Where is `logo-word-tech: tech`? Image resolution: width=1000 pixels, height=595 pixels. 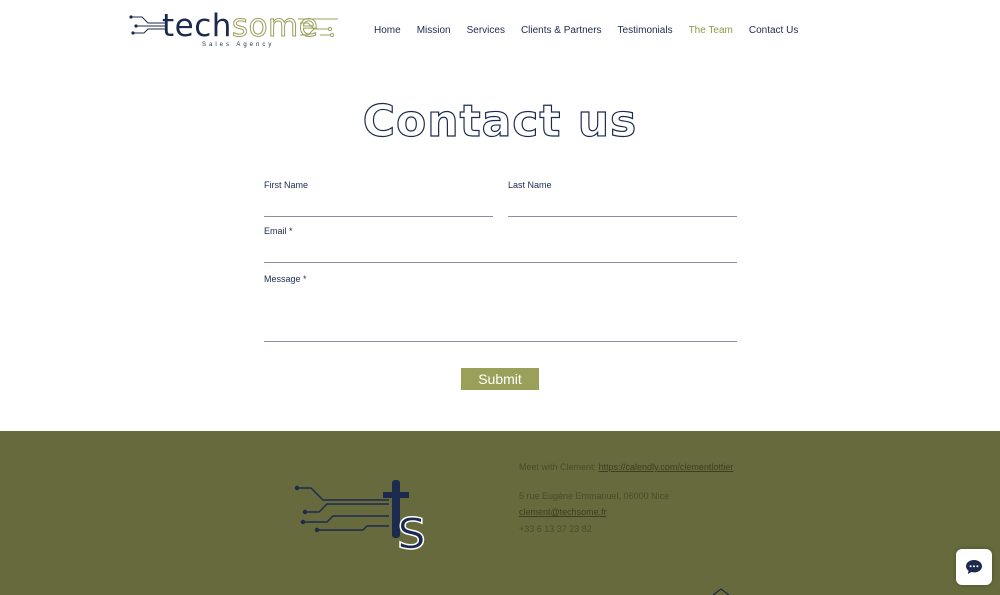
logo-word-tech: tech is located at coordinates (197, 26).